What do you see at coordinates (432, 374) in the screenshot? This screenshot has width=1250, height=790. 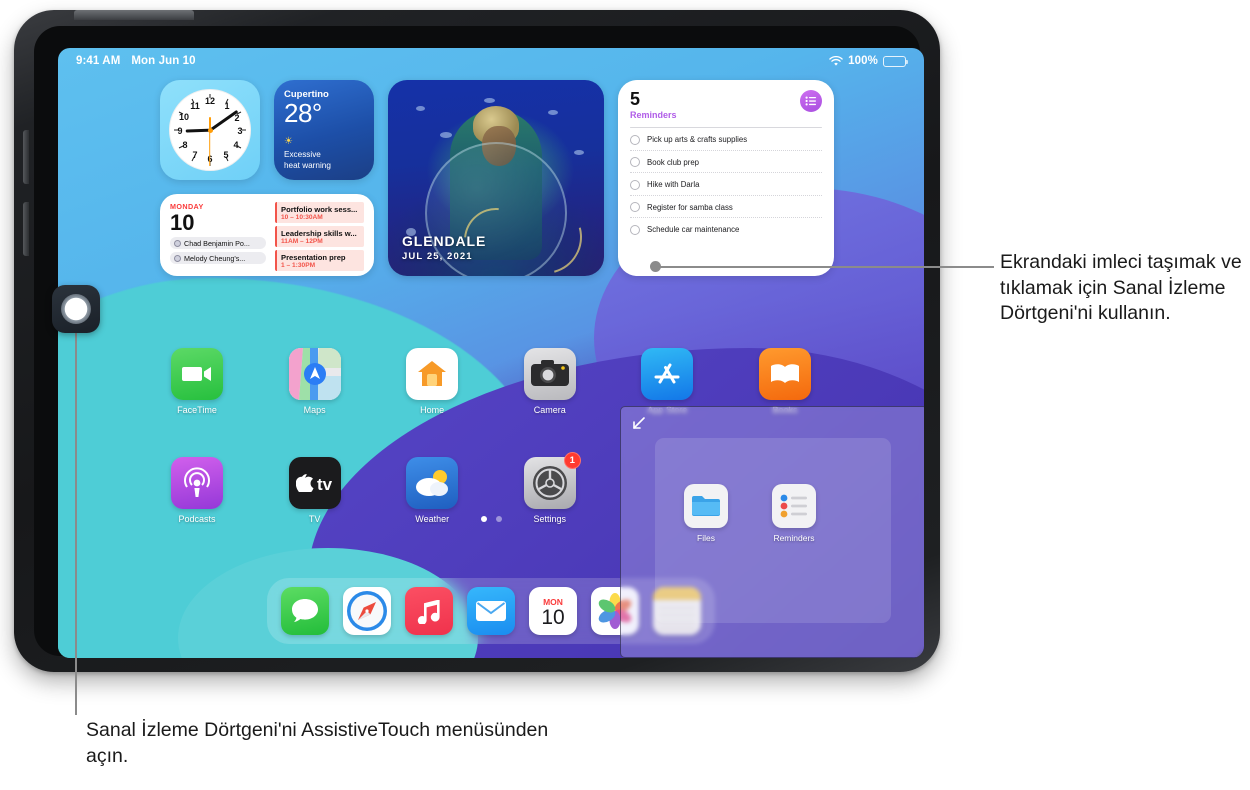 I see `home-icon` at bounding box center [432, 374].